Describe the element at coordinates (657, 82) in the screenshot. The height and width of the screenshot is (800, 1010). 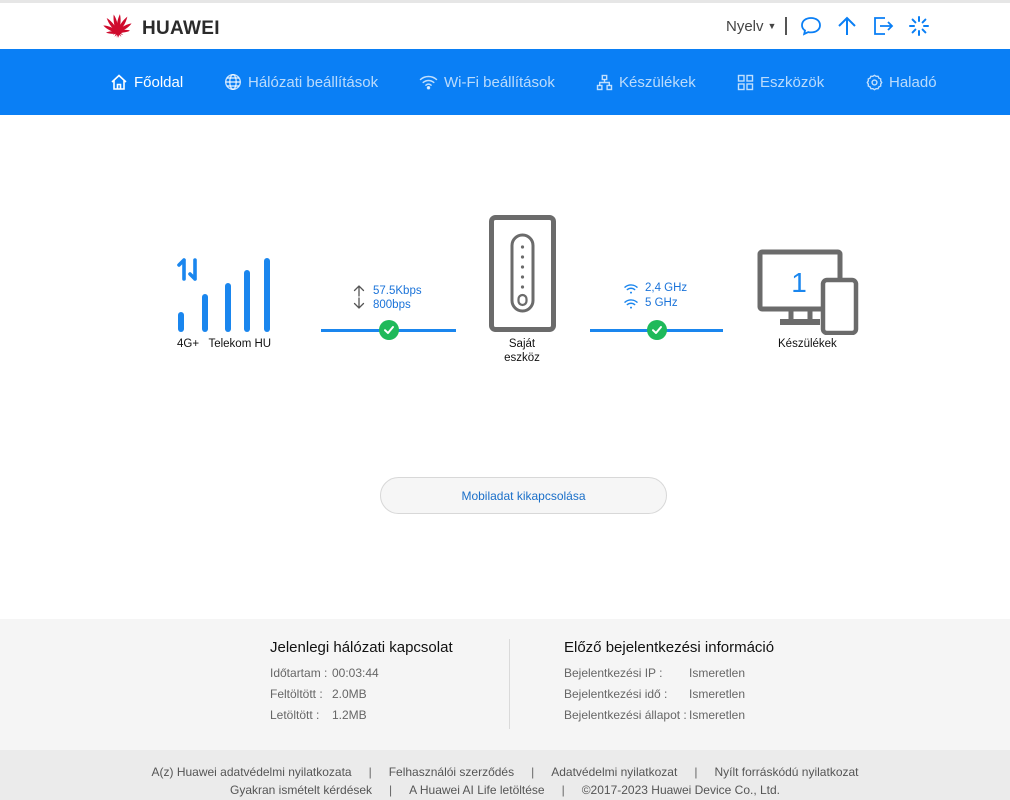
I see `nav-label-devices: Készülékek` at that location.